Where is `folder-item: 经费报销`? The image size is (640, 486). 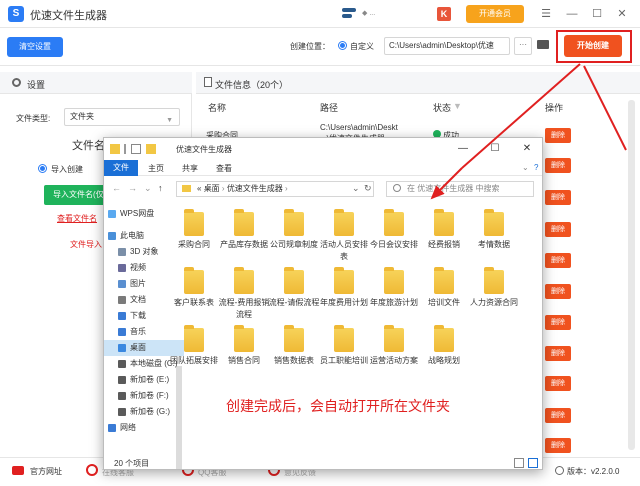
folder-item: 经费报销 is located at coordinates (444, 230).